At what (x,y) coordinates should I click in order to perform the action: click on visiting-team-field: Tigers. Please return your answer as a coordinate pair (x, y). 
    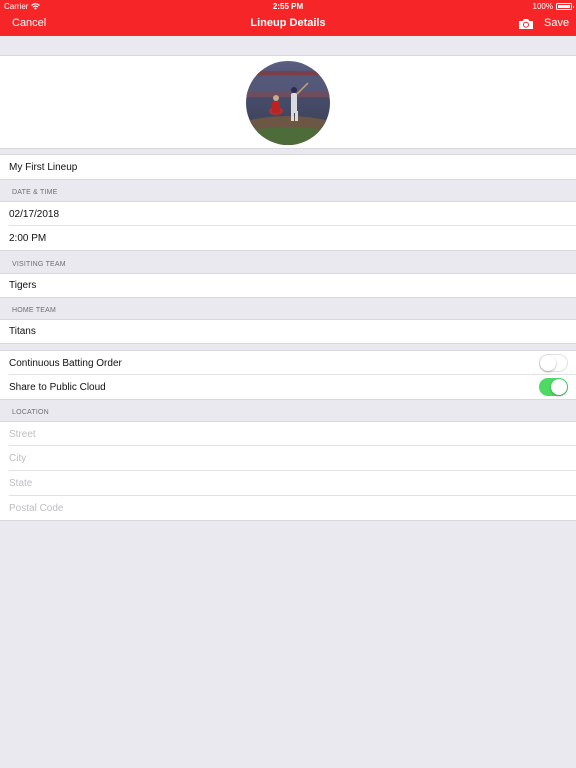
    Looking at the image, I should click on (288, 285).